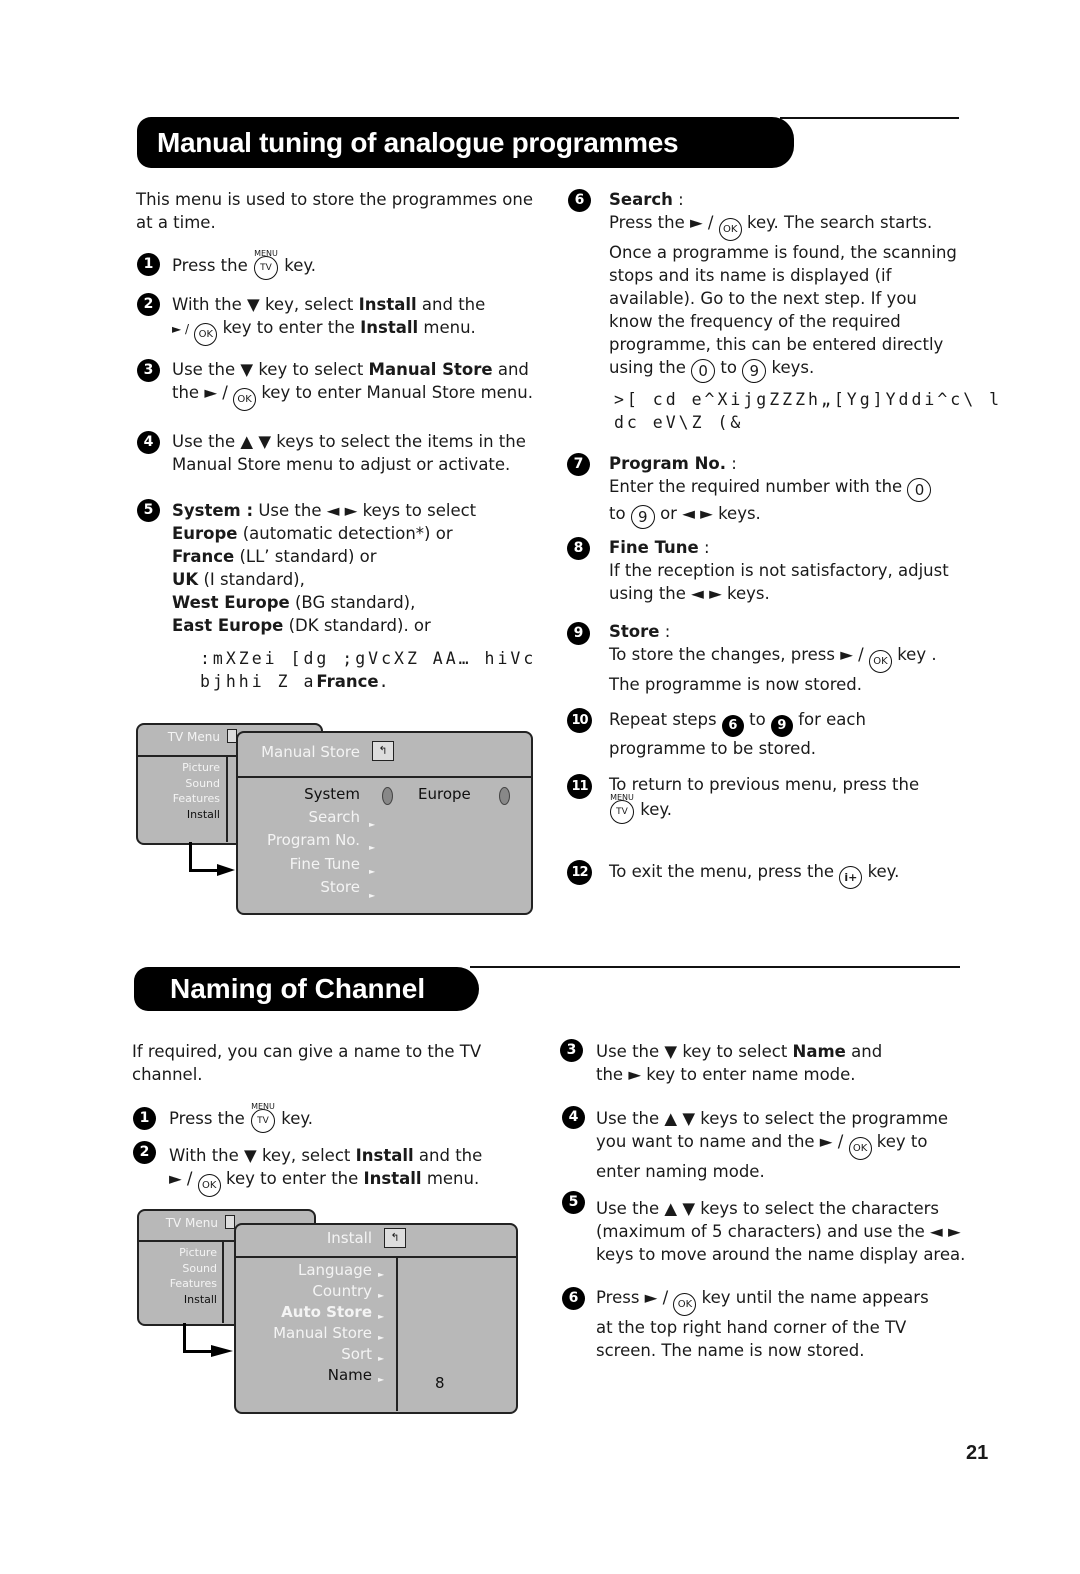 The width and height of the screenshot is (1080, 1574). I want to click on step-number-11: 11, so click(579, 786).